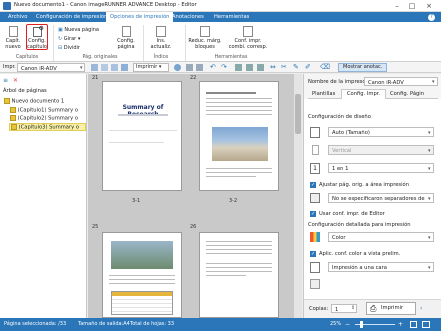  What do you see at coordinates (412, 6) in the screenshot?
I see `maximize-icon: □` at bounding box center [412, 6].